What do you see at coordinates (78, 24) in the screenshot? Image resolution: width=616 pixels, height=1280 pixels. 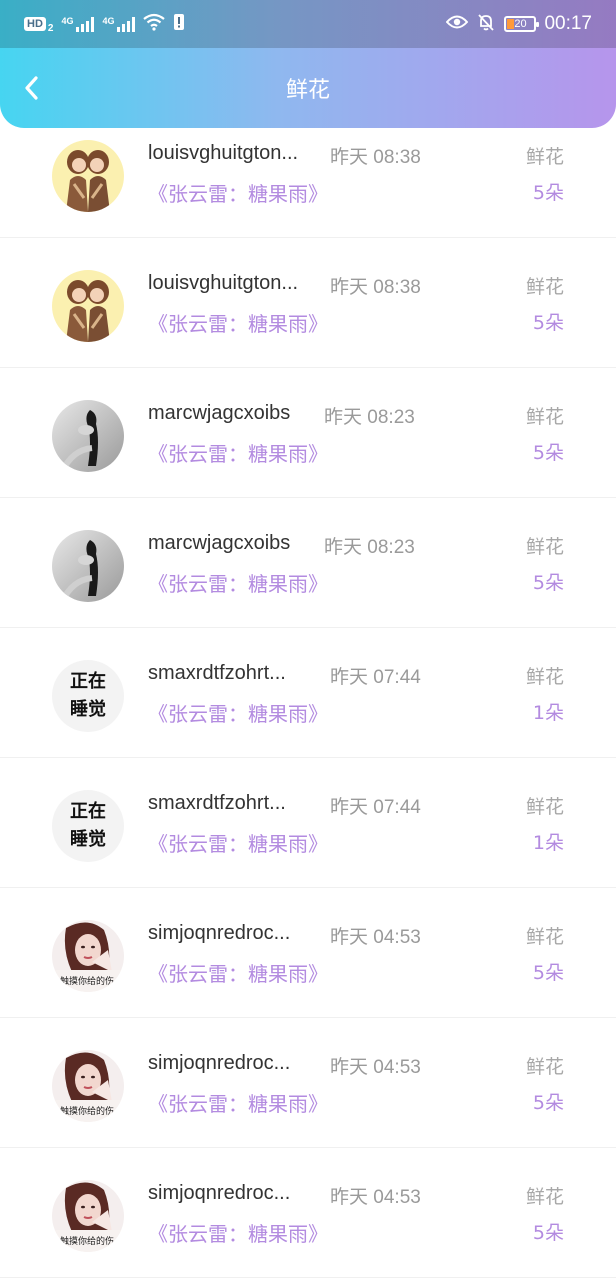 I see `signal-icon: 4G` at bounding box center [78, 24].